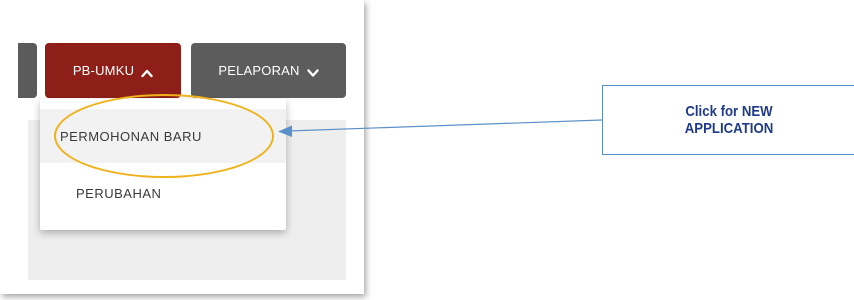  Describe the element at coordinates (103, 70) in the screenshot. I see `nav-item-label: PB-UMKU` at that location.